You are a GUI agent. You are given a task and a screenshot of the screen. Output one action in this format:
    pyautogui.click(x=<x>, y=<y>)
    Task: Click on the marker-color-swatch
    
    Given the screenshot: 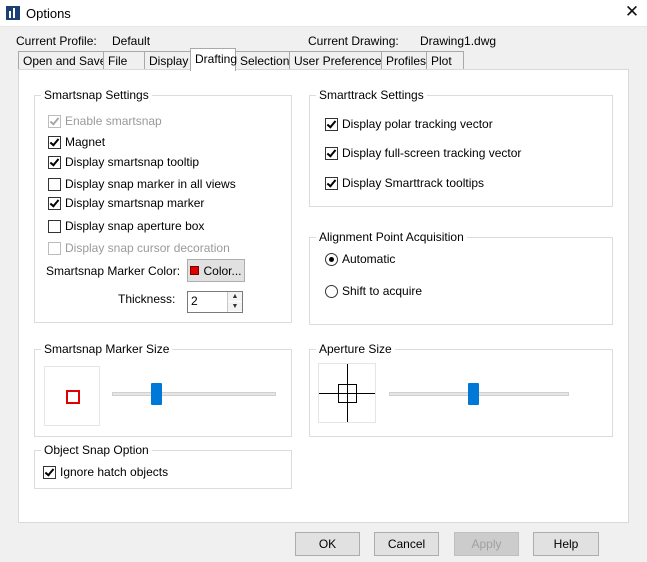 What is the action you would take?
    pyautogui.click(x=195, y=270)
    